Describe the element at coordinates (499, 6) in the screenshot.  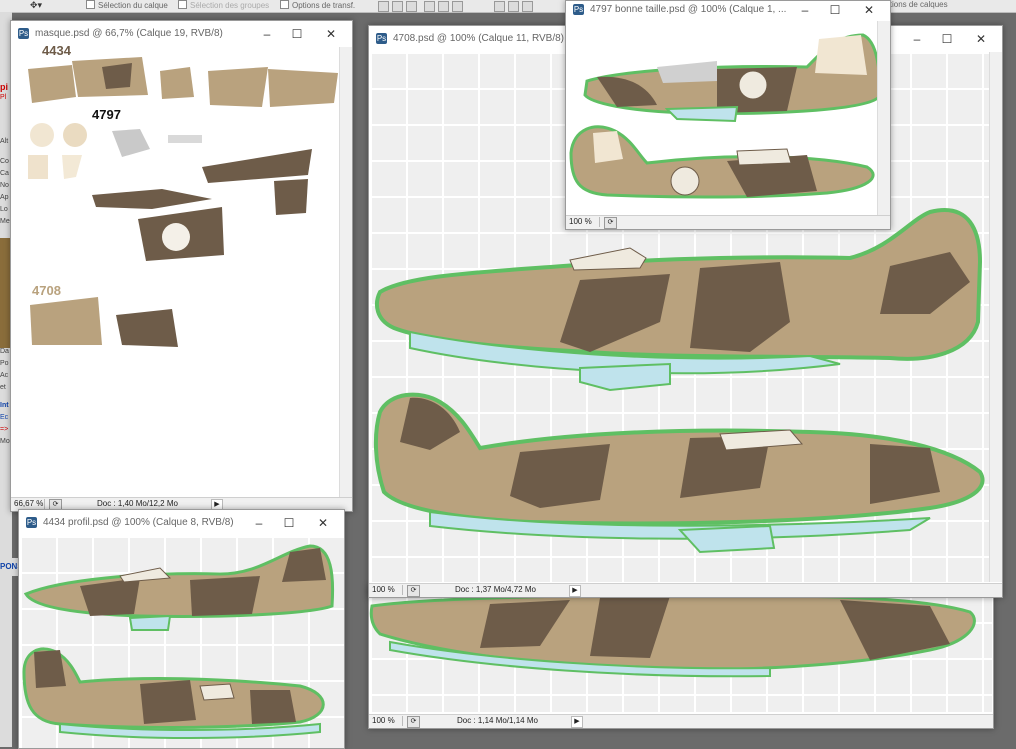
I see `distribute-top-button` at that location.